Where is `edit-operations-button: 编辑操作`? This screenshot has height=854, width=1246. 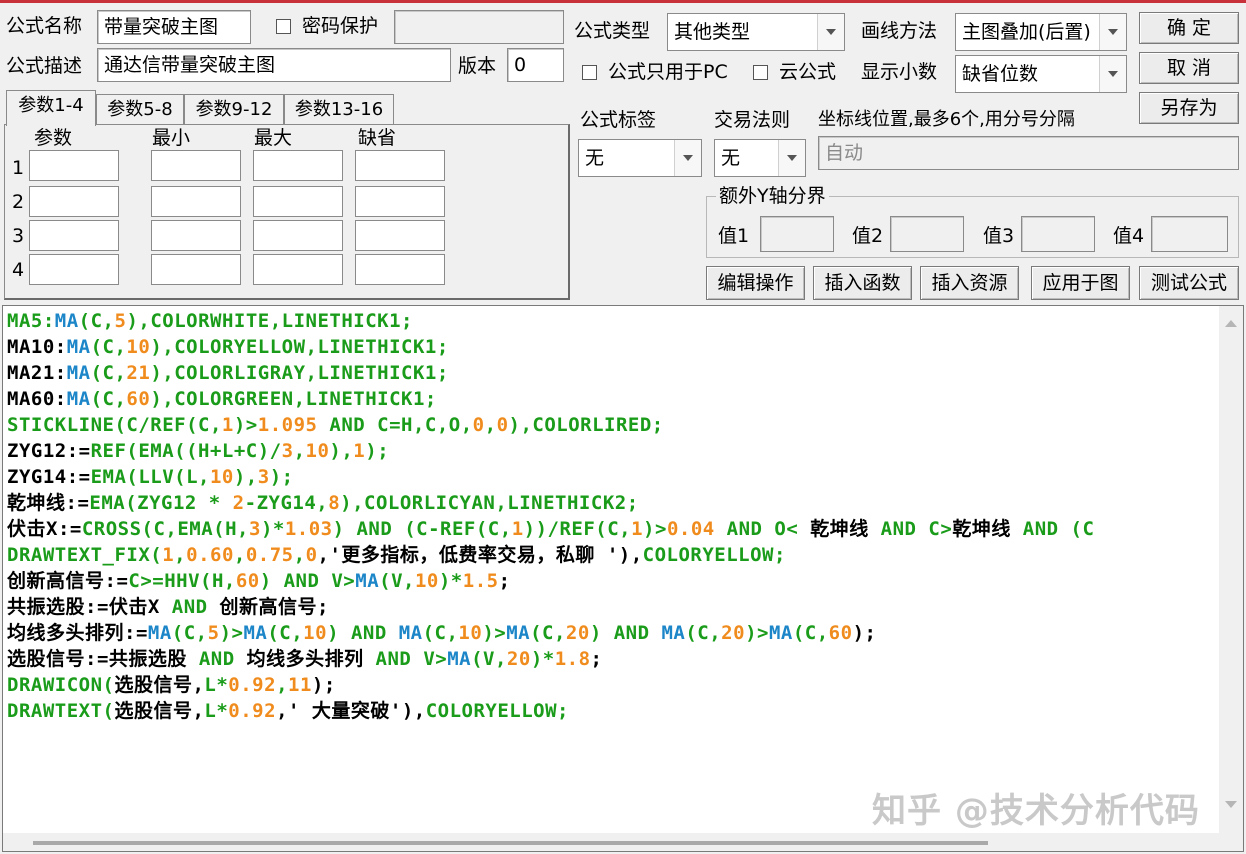
edit-operations-button: 编辑操作 is located at coordinates (755, 283).